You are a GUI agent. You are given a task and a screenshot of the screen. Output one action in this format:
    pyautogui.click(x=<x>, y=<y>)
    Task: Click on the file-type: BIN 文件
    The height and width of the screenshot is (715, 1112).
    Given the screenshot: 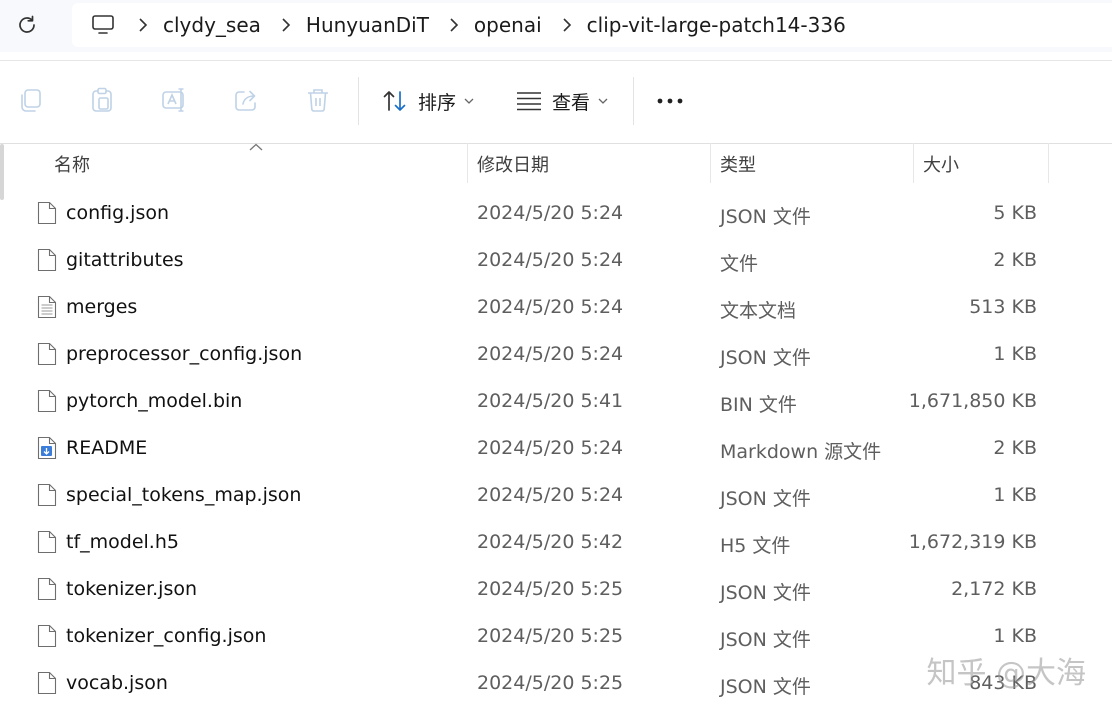 What is the action you would take?
    pyautogui.click(x=758, y=405)
    